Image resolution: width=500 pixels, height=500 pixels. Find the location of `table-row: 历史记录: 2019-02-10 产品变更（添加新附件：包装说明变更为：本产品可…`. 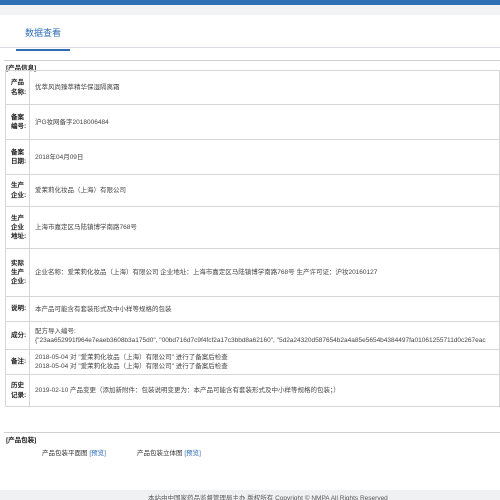

table-row: 历史记录: 2019-02-10 产品变更（添加新附件：包装说明变更为：本产品可… is located at coordinates (252, 390).